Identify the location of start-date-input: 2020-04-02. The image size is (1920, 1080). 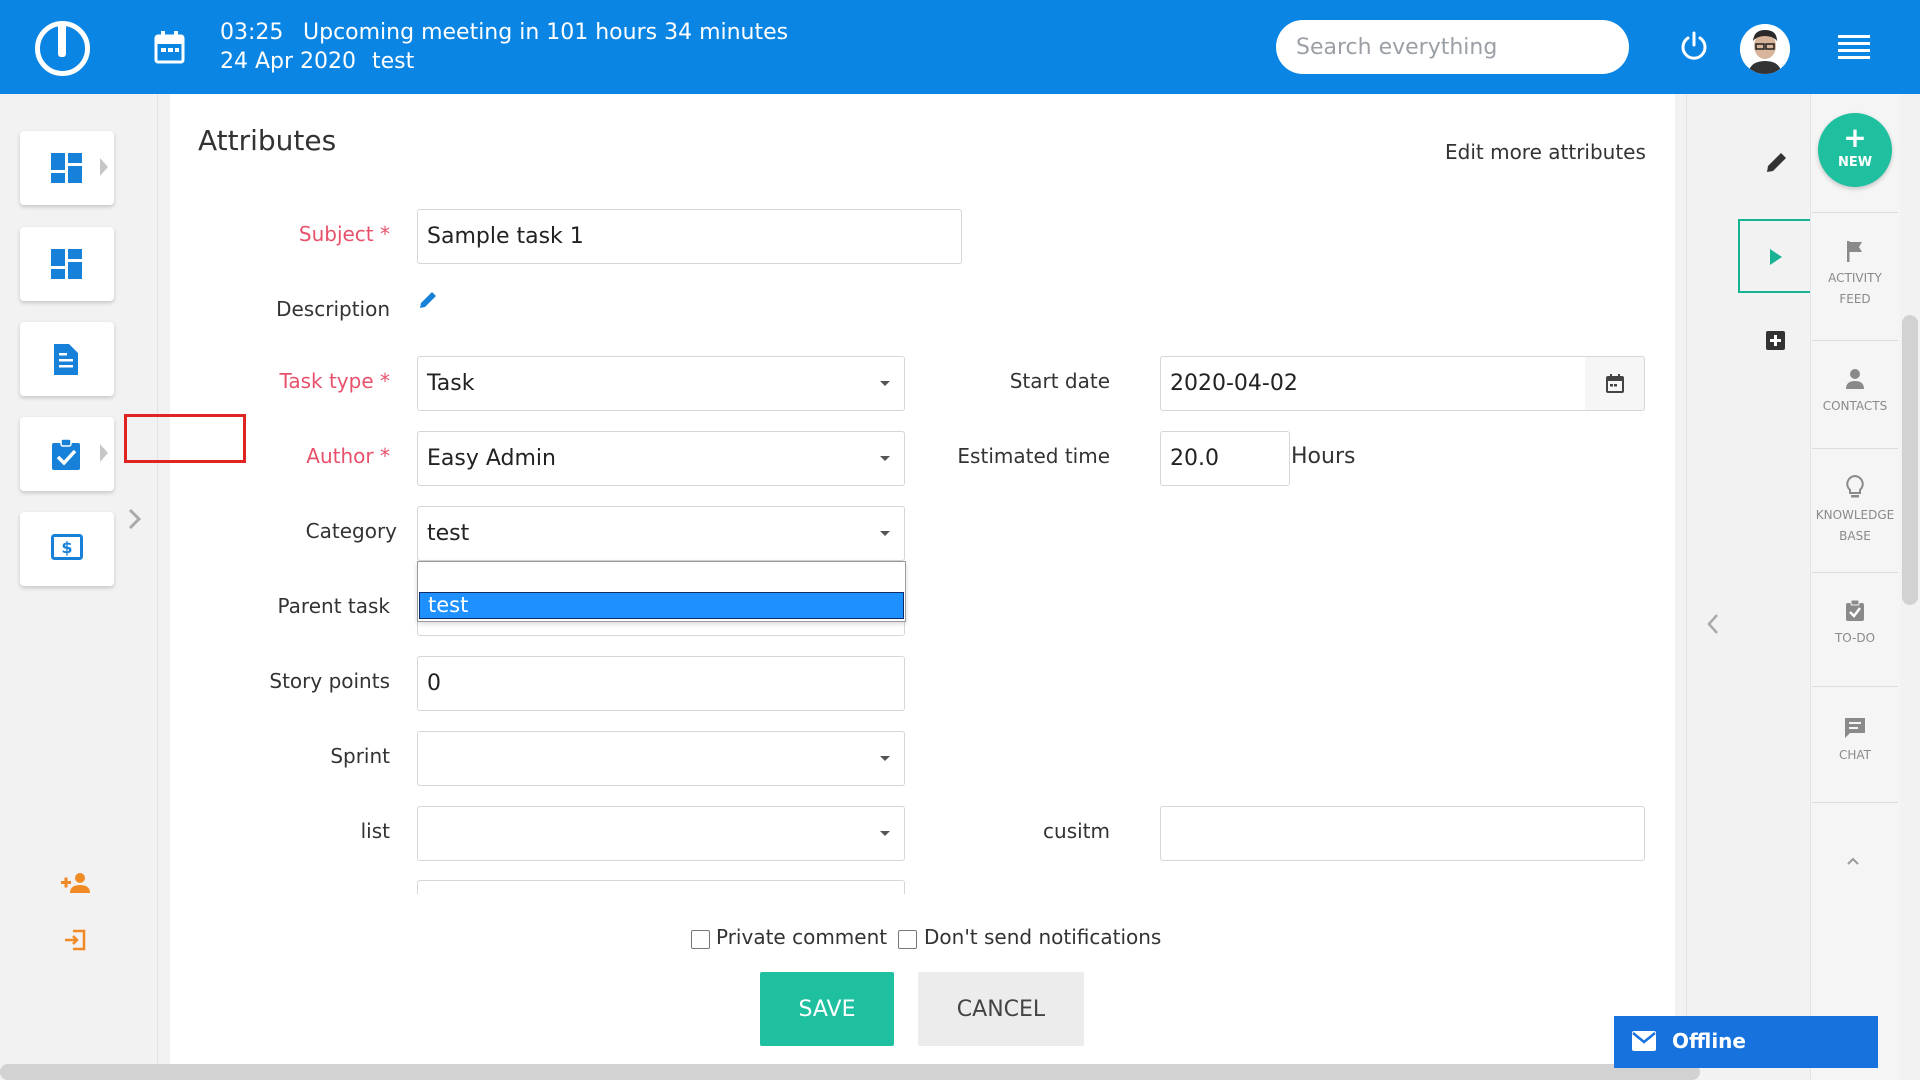
(1373, 383).